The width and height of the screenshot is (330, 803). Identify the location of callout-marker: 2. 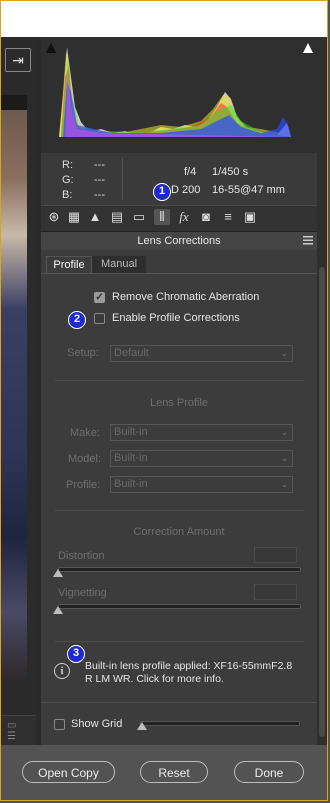
(77, 320).